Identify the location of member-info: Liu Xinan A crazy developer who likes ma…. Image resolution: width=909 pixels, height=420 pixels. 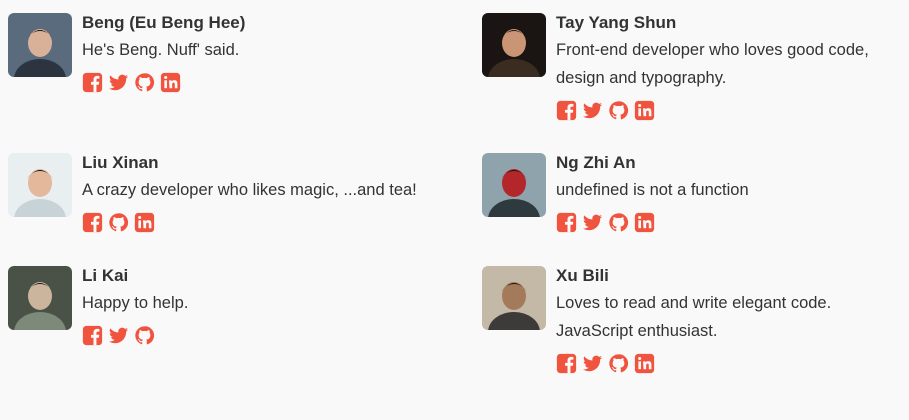
(252, 193).